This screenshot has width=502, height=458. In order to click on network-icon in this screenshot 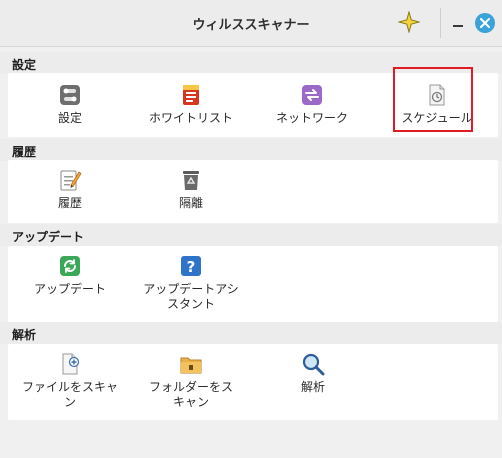, I will do `click(312, 95)`.